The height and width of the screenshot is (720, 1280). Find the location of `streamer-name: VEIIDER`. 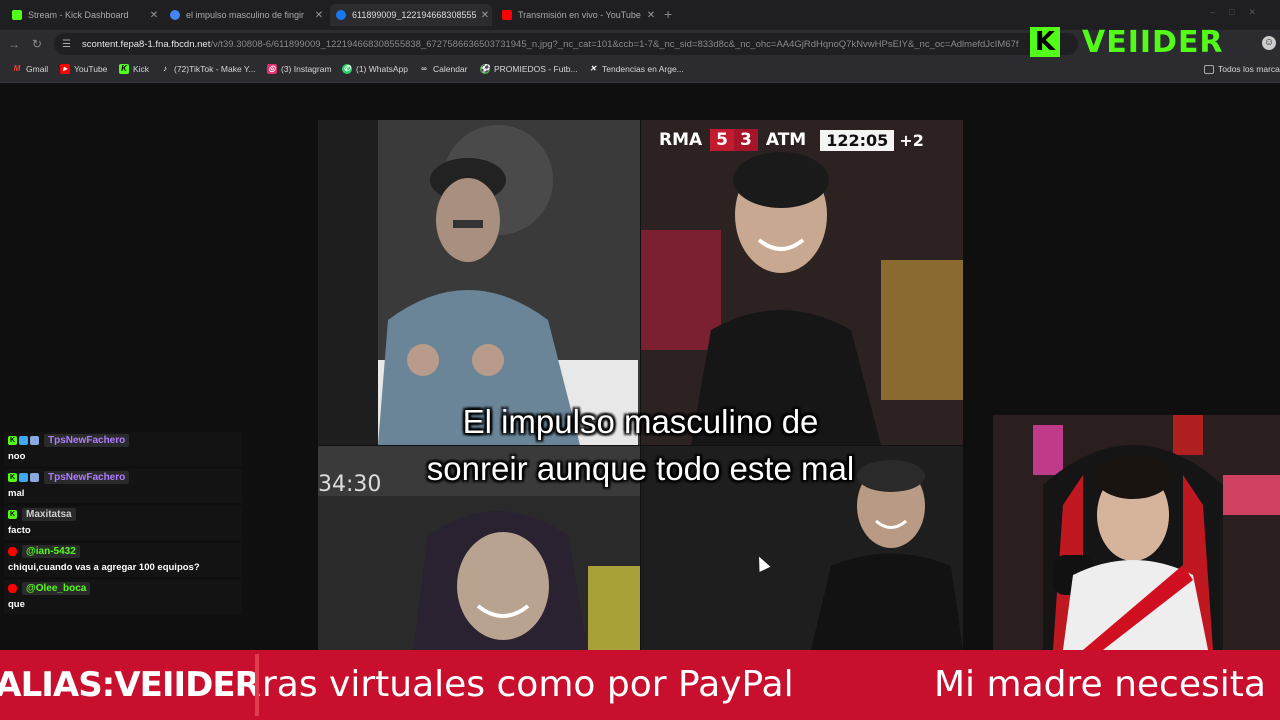

streamer-name: VEIIDER is located at coordinates (1153, 42).